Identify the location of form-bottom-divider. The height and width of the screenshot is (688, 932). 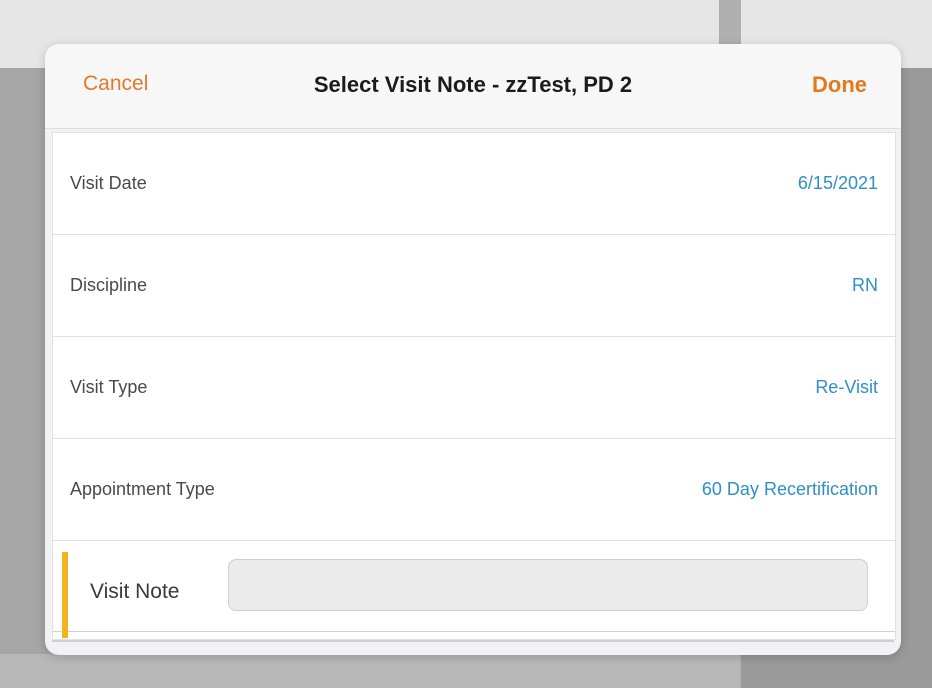
(473, 641).